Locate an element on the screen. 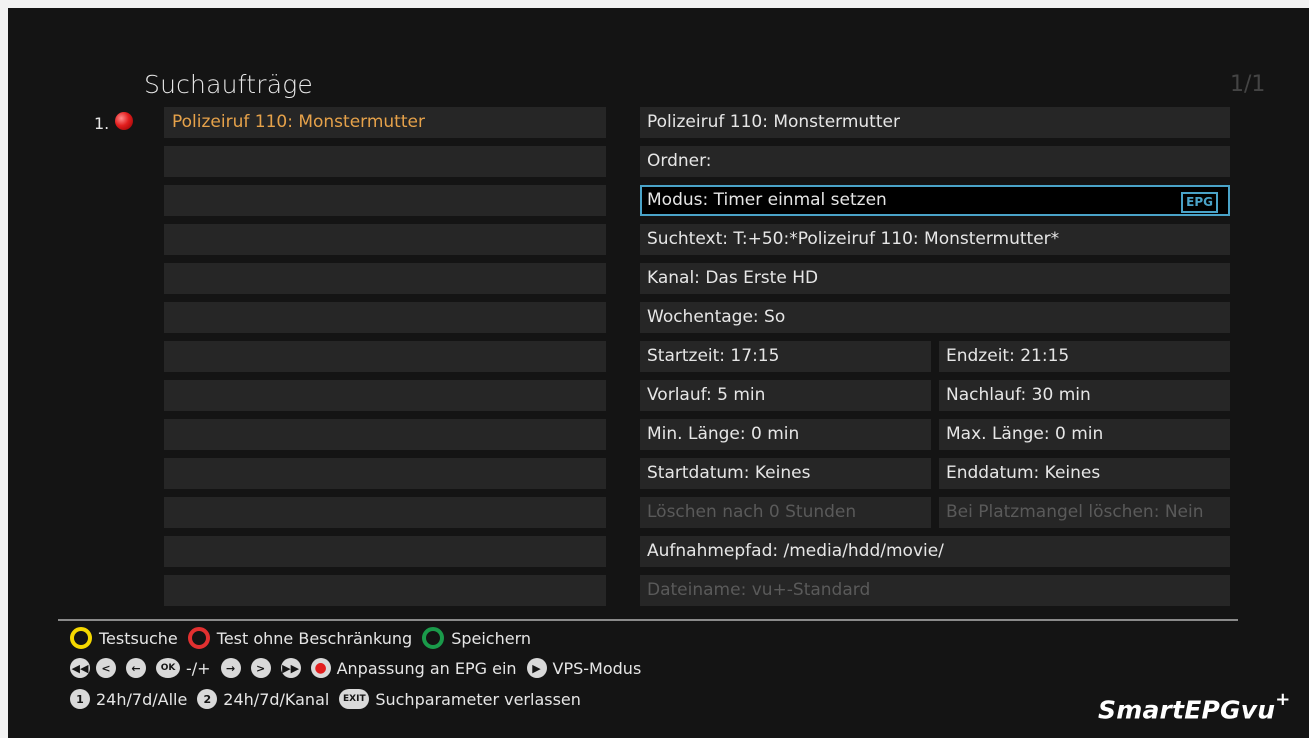  green-button-icon is located at coordinates (433, 638).